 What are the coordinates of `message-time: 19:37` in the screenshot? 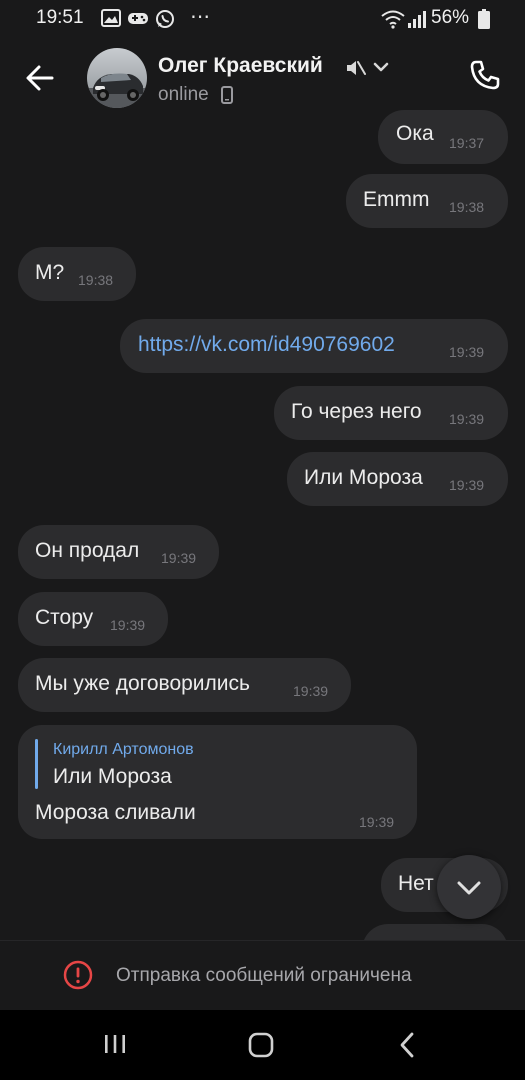 It's located at (467, 143).